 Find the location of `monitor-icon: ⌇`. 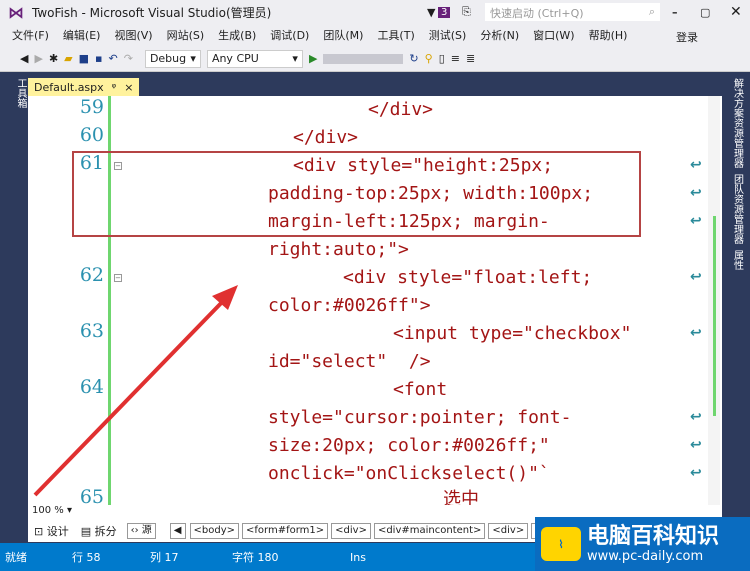

monitor-icon: ⌇ is located at coordinates (561, 544).